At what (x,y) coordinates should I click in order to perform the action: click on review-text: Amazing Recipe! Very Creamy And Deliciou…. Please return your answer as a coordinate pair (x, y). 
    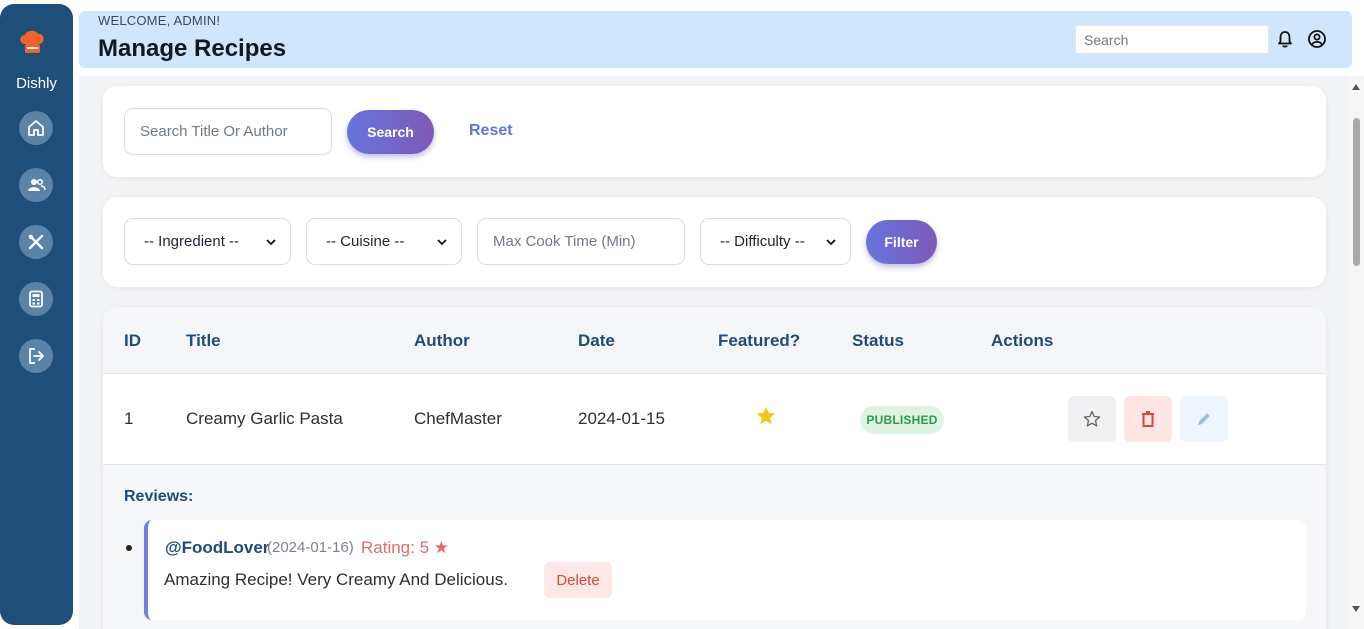
    Looking at the image, I should click on (336, 579).